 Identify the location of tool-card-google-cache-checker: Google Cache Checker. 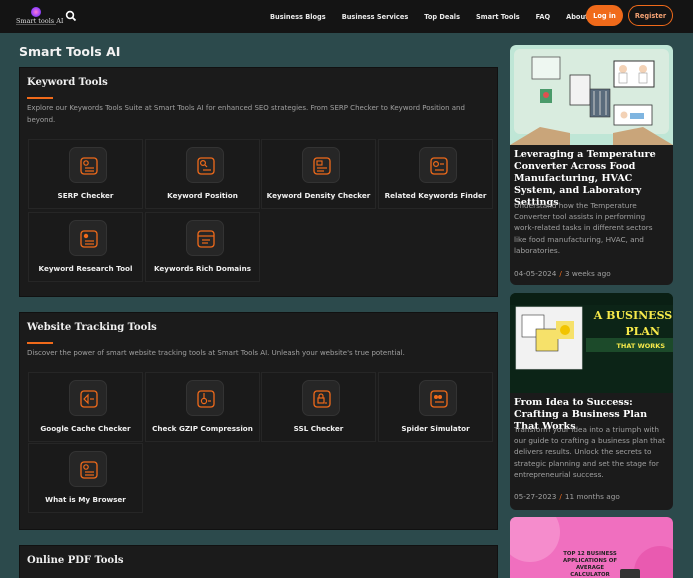
(85, 407).